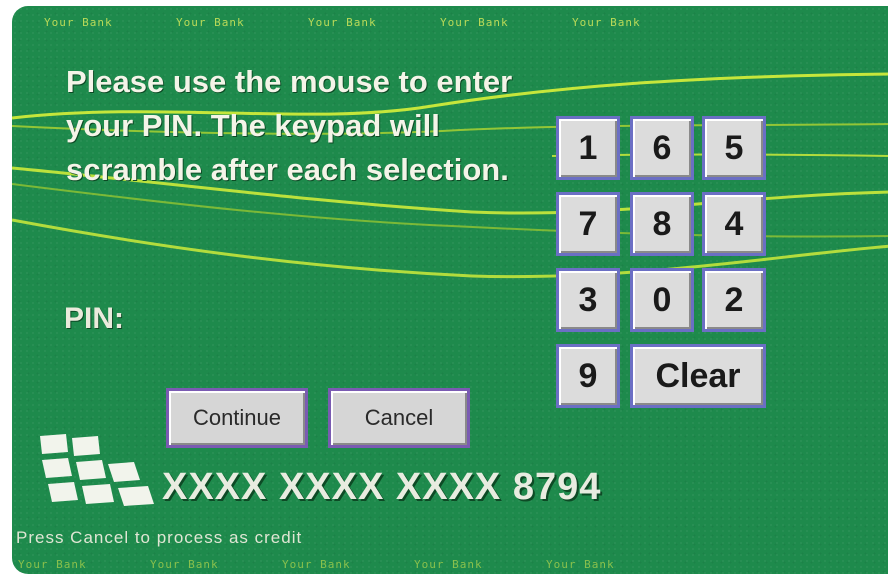 The height and width of the screenshot is (577, 888). Describe the element at coordinates (734, 224) in the screenshot. I see `keypad-key-4: 4` at that location.